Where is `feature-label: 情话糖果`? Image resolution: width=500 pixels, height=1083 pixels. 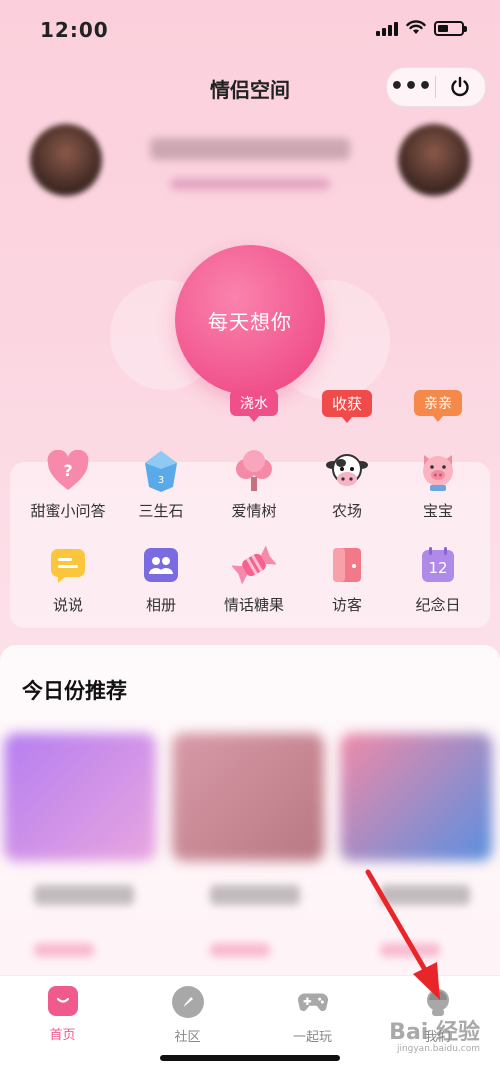
feature-label: 情话糖果 is located at coordinates (253, 605).